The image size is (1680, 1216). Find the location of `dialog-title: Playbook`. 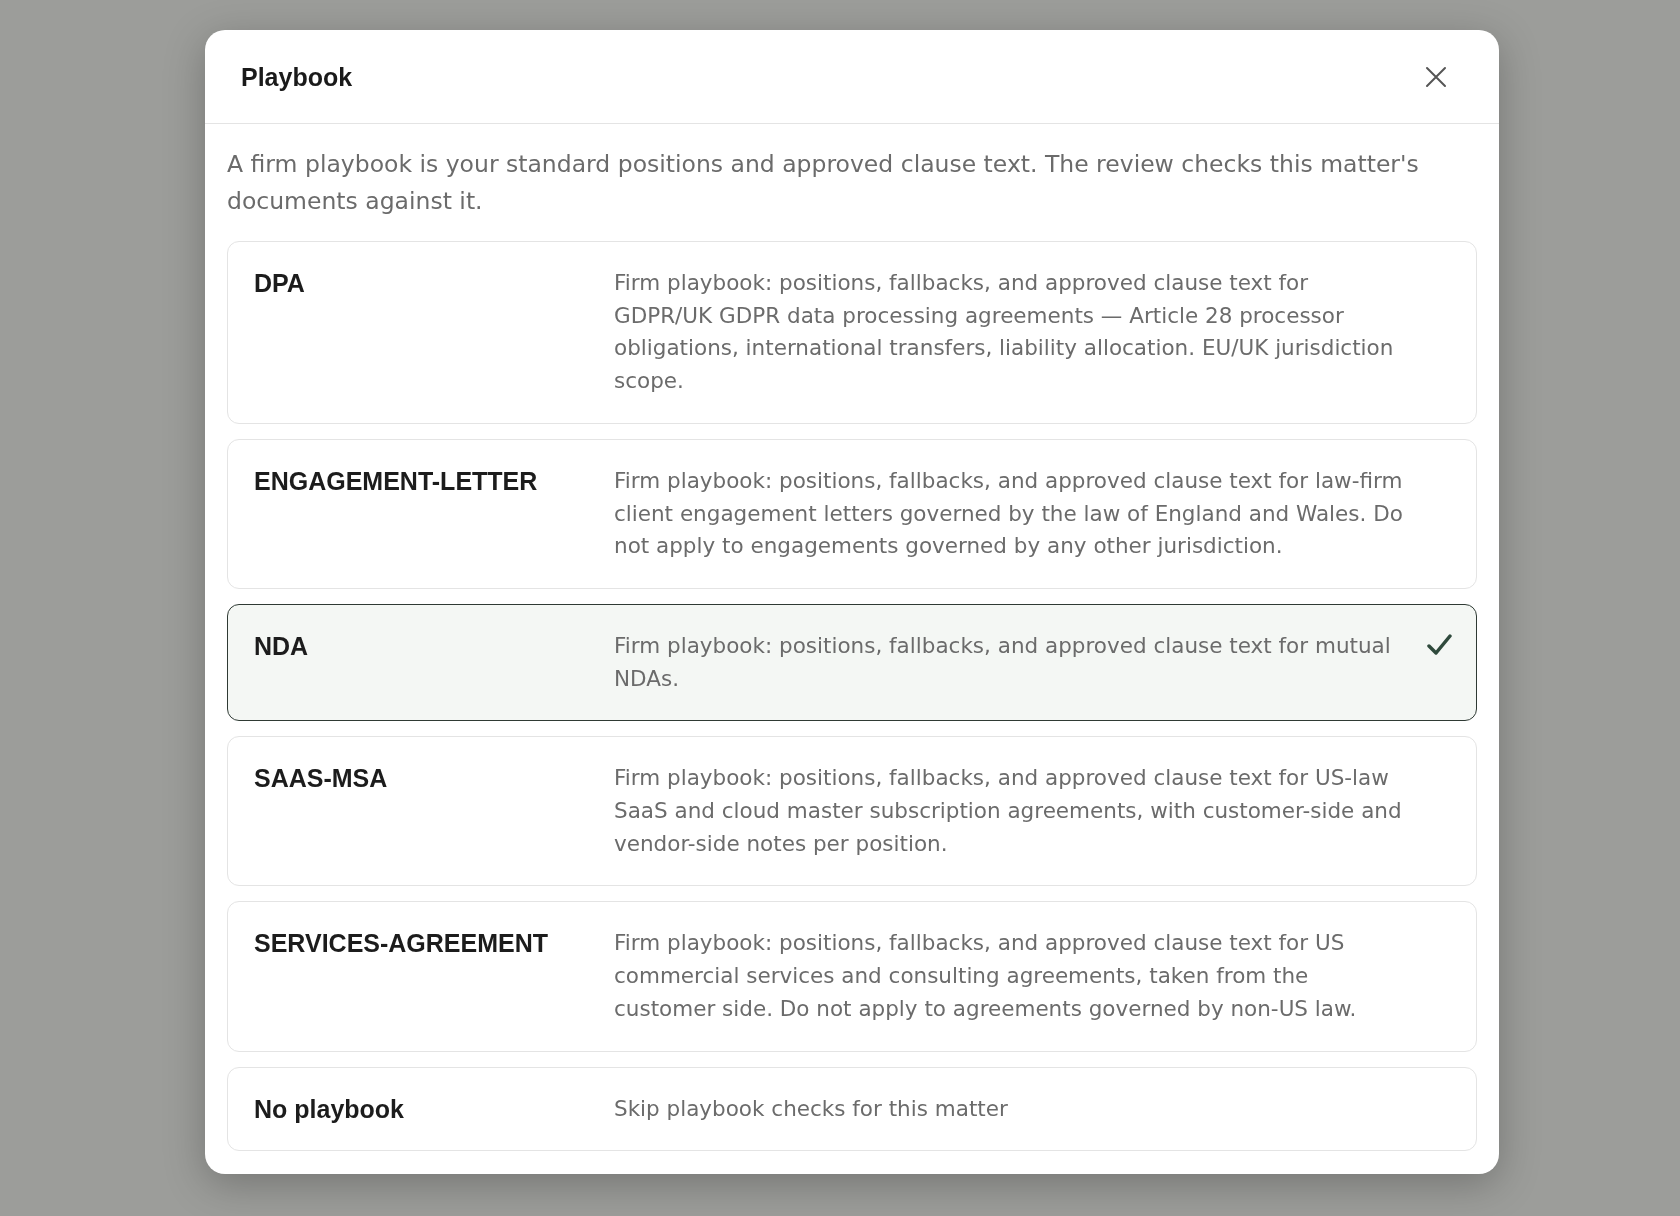

dialog-title: Playbook is located at coordinates (297, 76).